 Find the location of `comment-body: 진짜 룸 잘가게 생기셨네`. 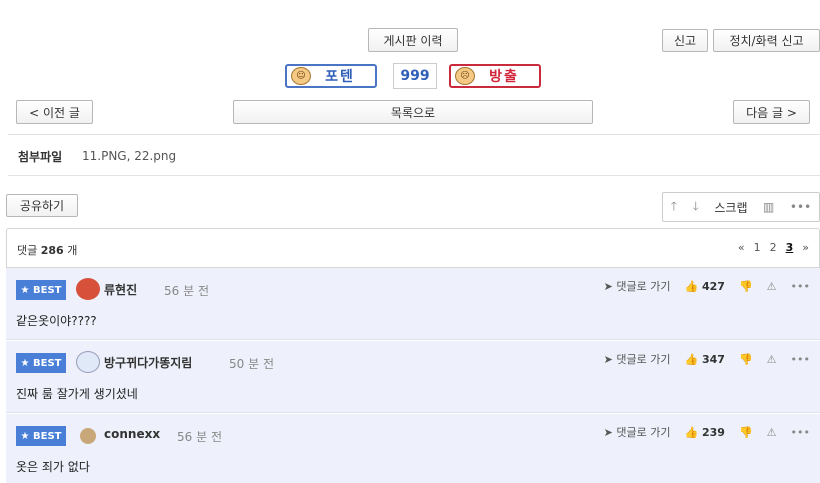

comment-body: 진짜 룸 잘가게 생기셨네 is located at coordinates (77, 394).